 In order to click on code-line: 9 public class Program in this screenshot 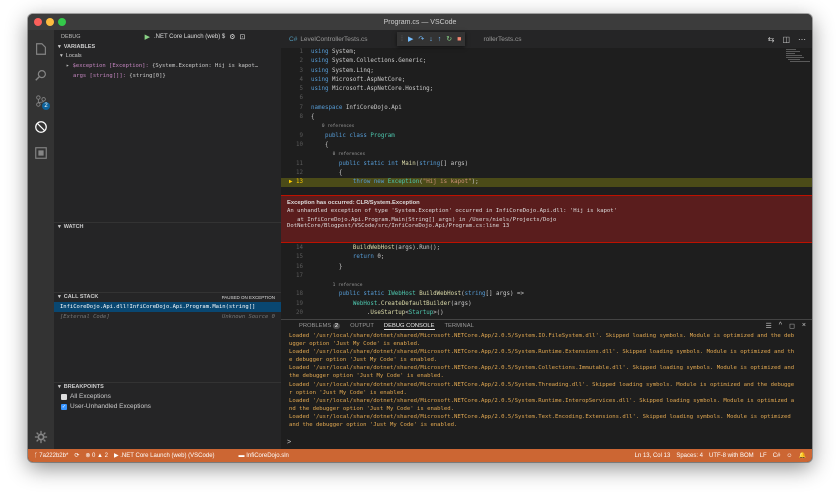, I will do `click(546, 136)`.